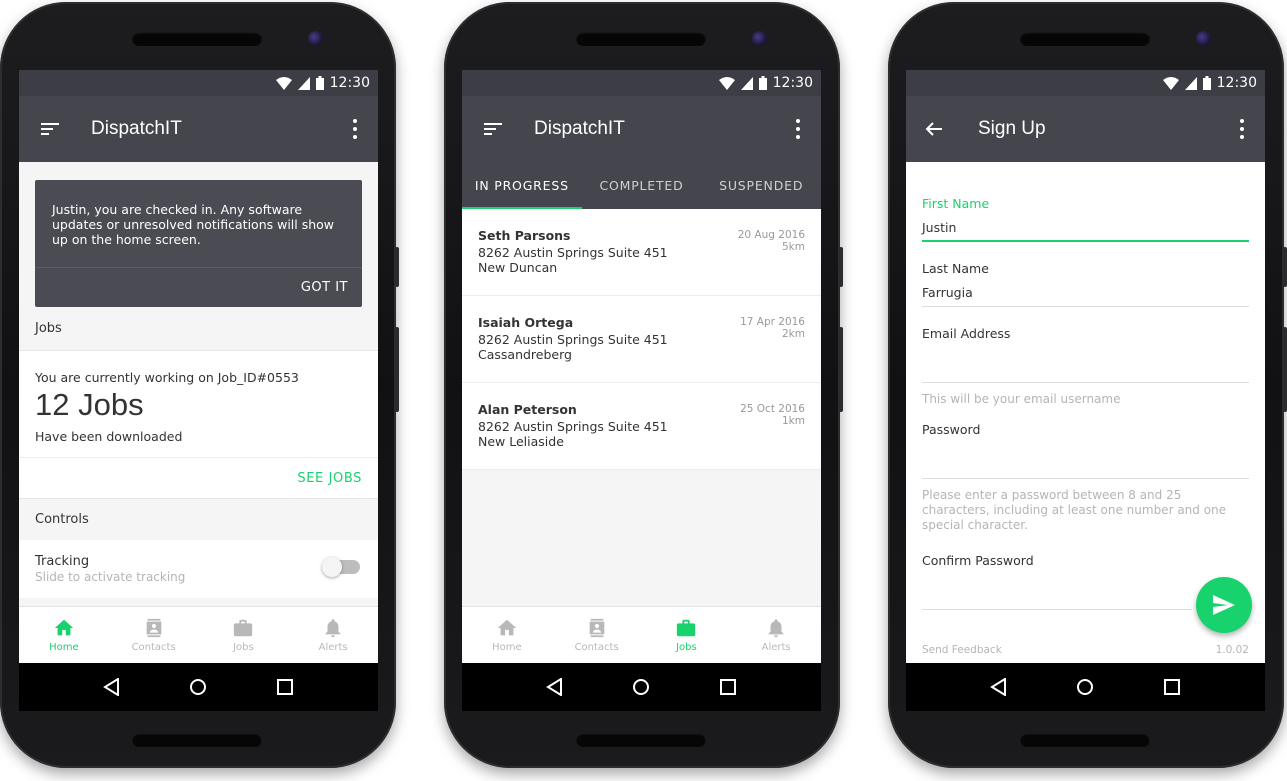 The height and width of the screenshot is (781, 1287). Describe the element at coordinates (1085, 231) in the screenshot. I see `first-name-field: Justin` at that location.